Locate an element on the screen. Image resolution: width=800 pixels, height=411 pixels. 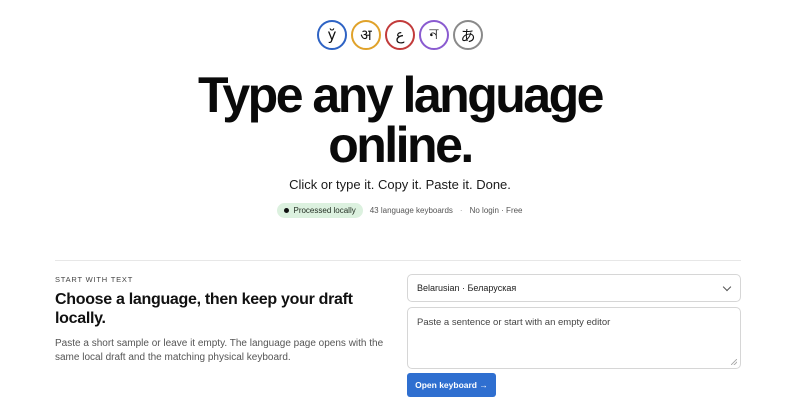
headline-line-2: online. is located at coordinates (401, 145).